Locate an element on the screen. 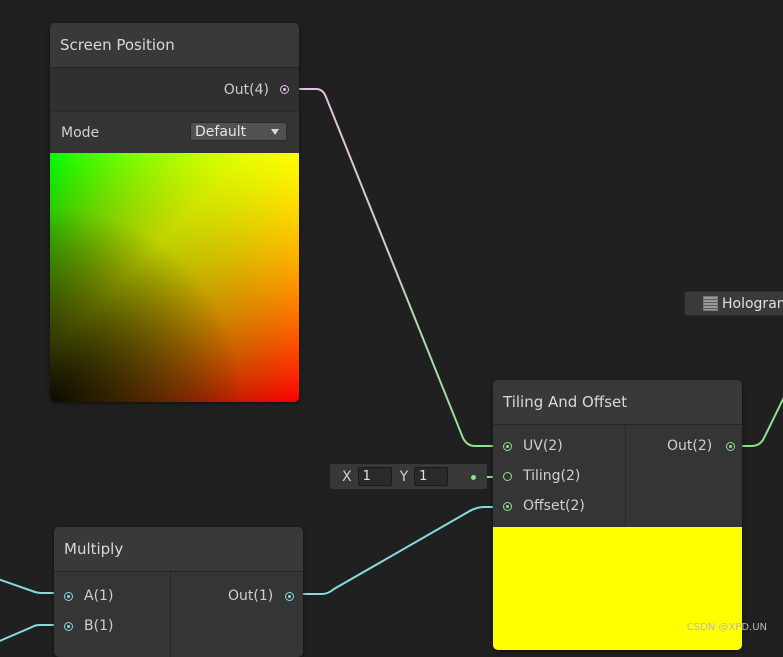  output-row: Out(1) is located at coordinates (261, 596).